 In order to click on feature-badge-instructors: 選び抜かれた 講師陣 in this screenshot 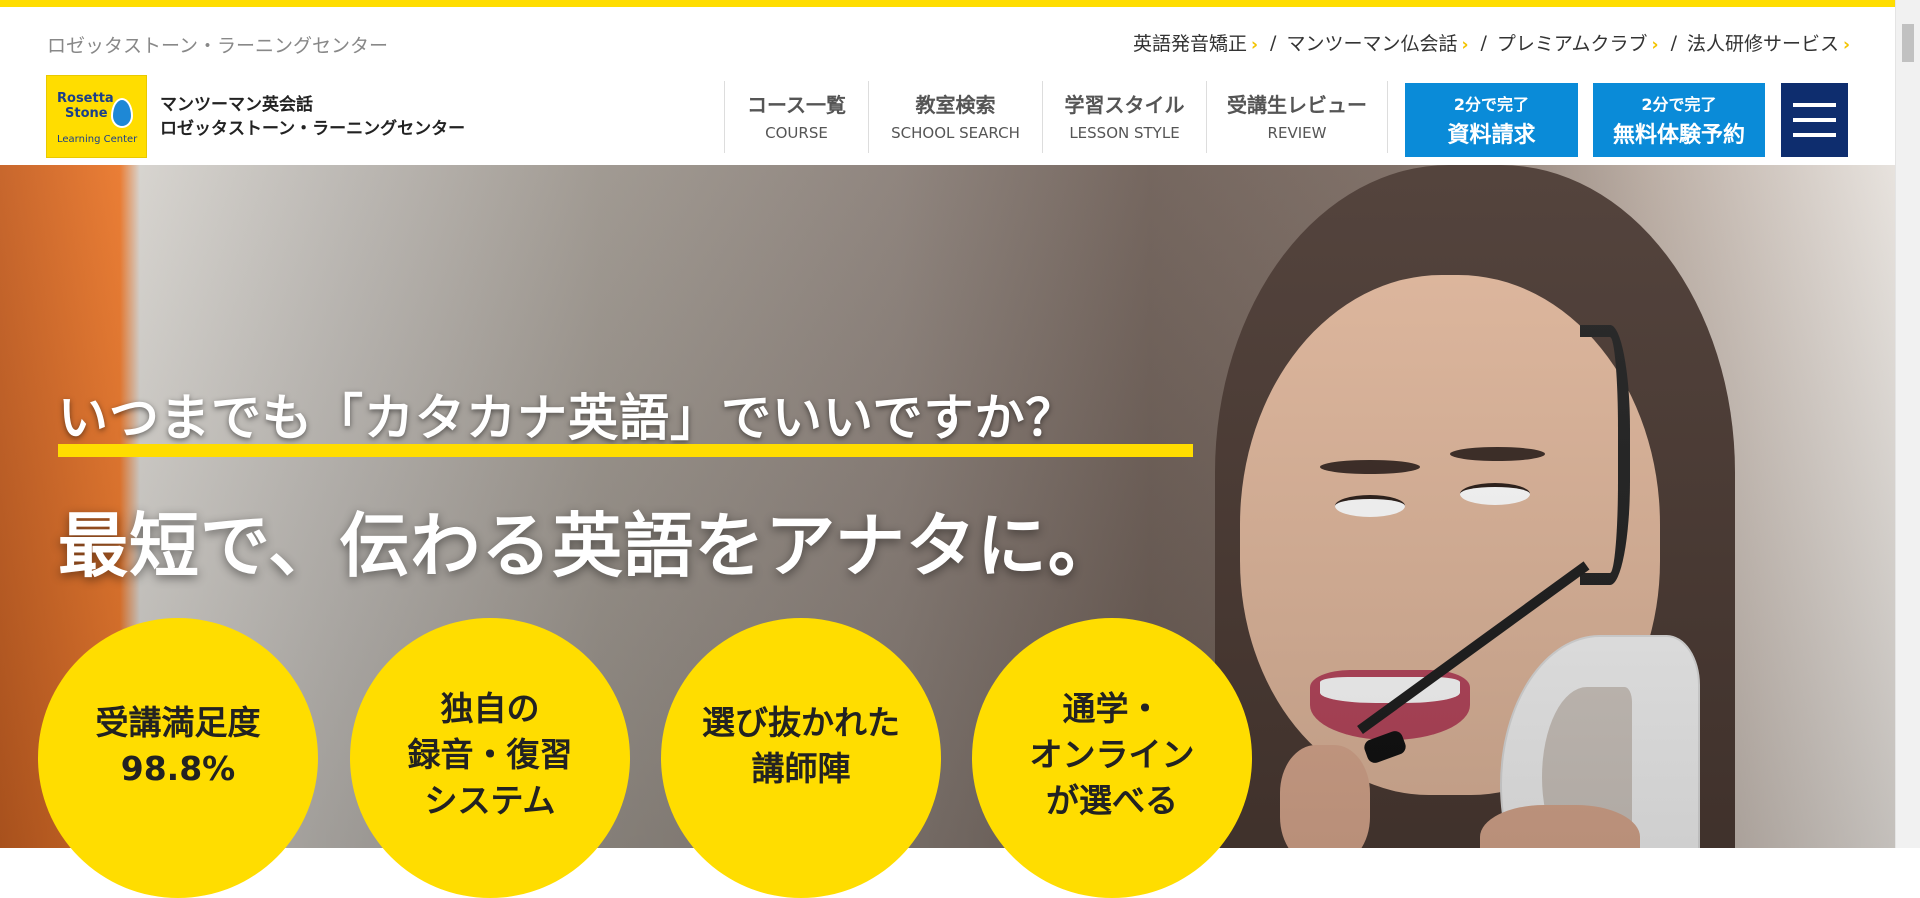, I will do `click(801, 758)`.